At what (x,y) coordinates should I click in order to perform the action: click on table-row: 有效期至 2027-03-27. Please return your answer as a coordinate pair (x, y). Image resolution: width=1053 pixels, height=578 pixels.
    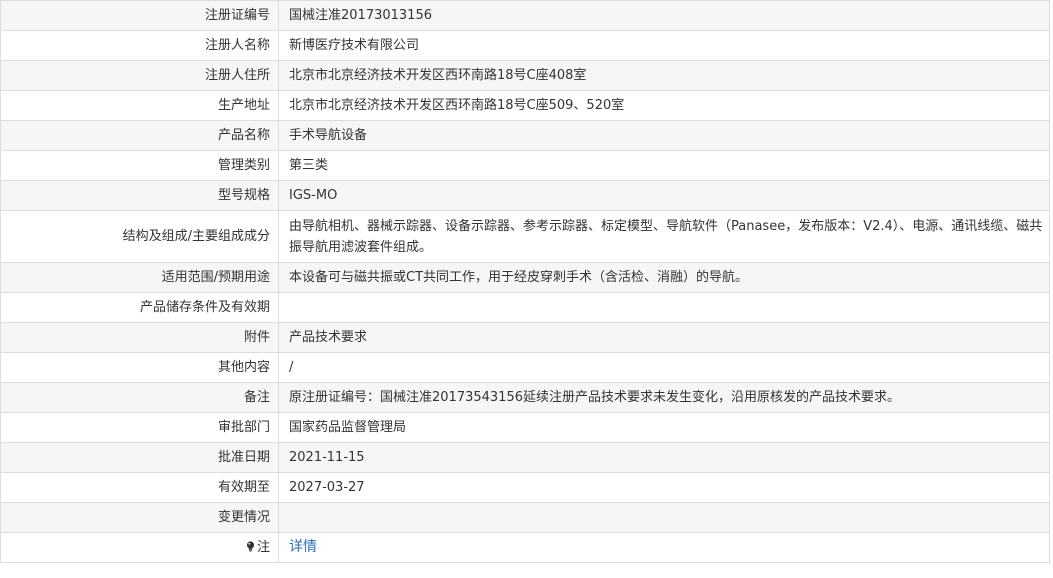
    Looking at the image, I should click on (525, 487).